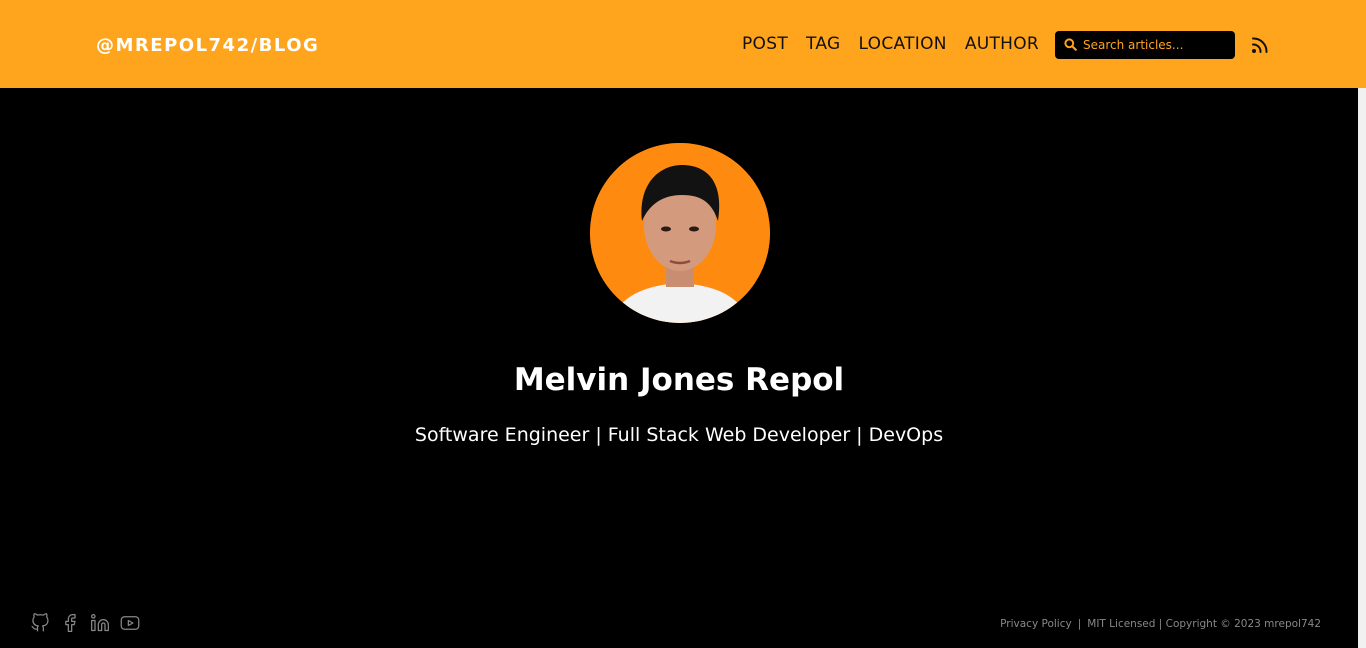 The height and width of the screenshot is (648, 1366). What do you see at coordinates (1260, 45) in the screenshot?
I see `rss-icon` at bounding box center [1260, 45].